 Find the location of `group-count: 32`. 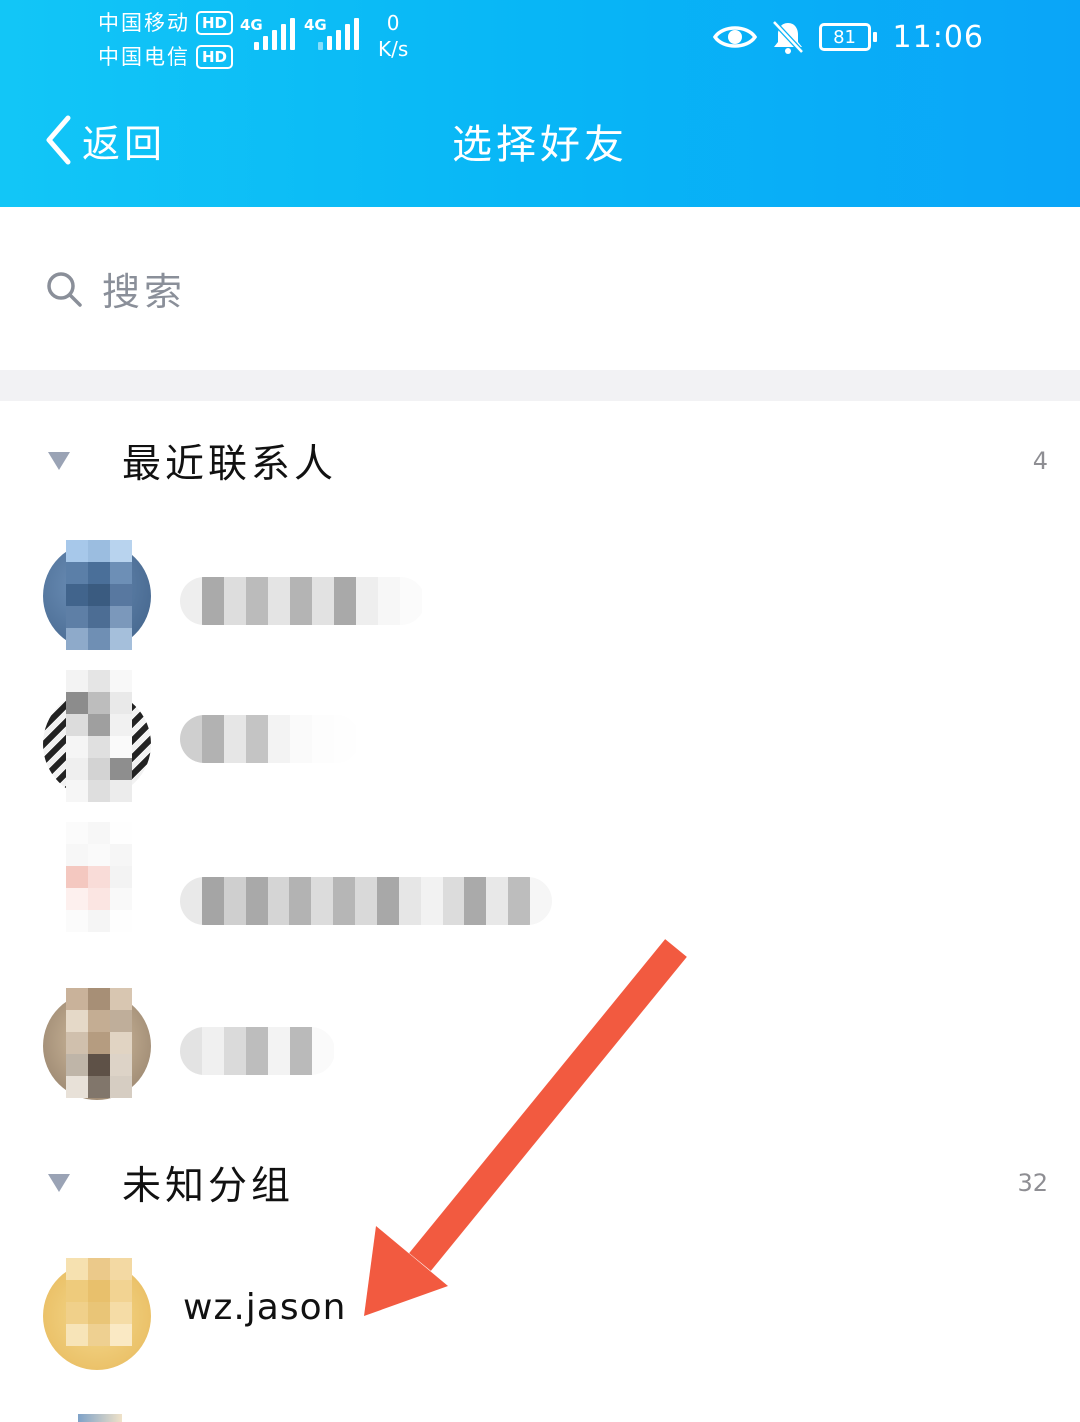

group-count: 32 is located at coordinates (1032, 1183).